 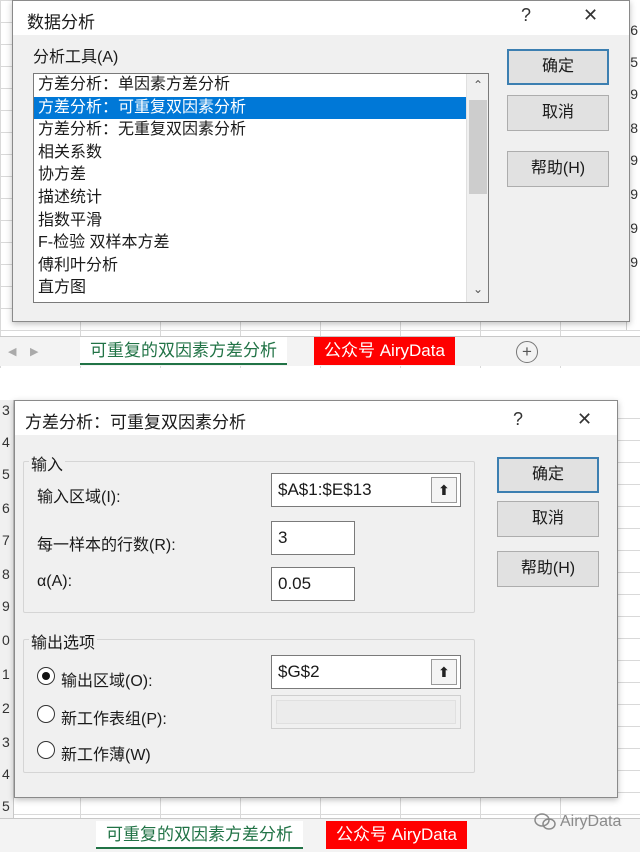 I want to click on sheet-tab-bar: 可重复的双因素方差分析 公众号 AiryData AiryData, so click(x=320, y=832).